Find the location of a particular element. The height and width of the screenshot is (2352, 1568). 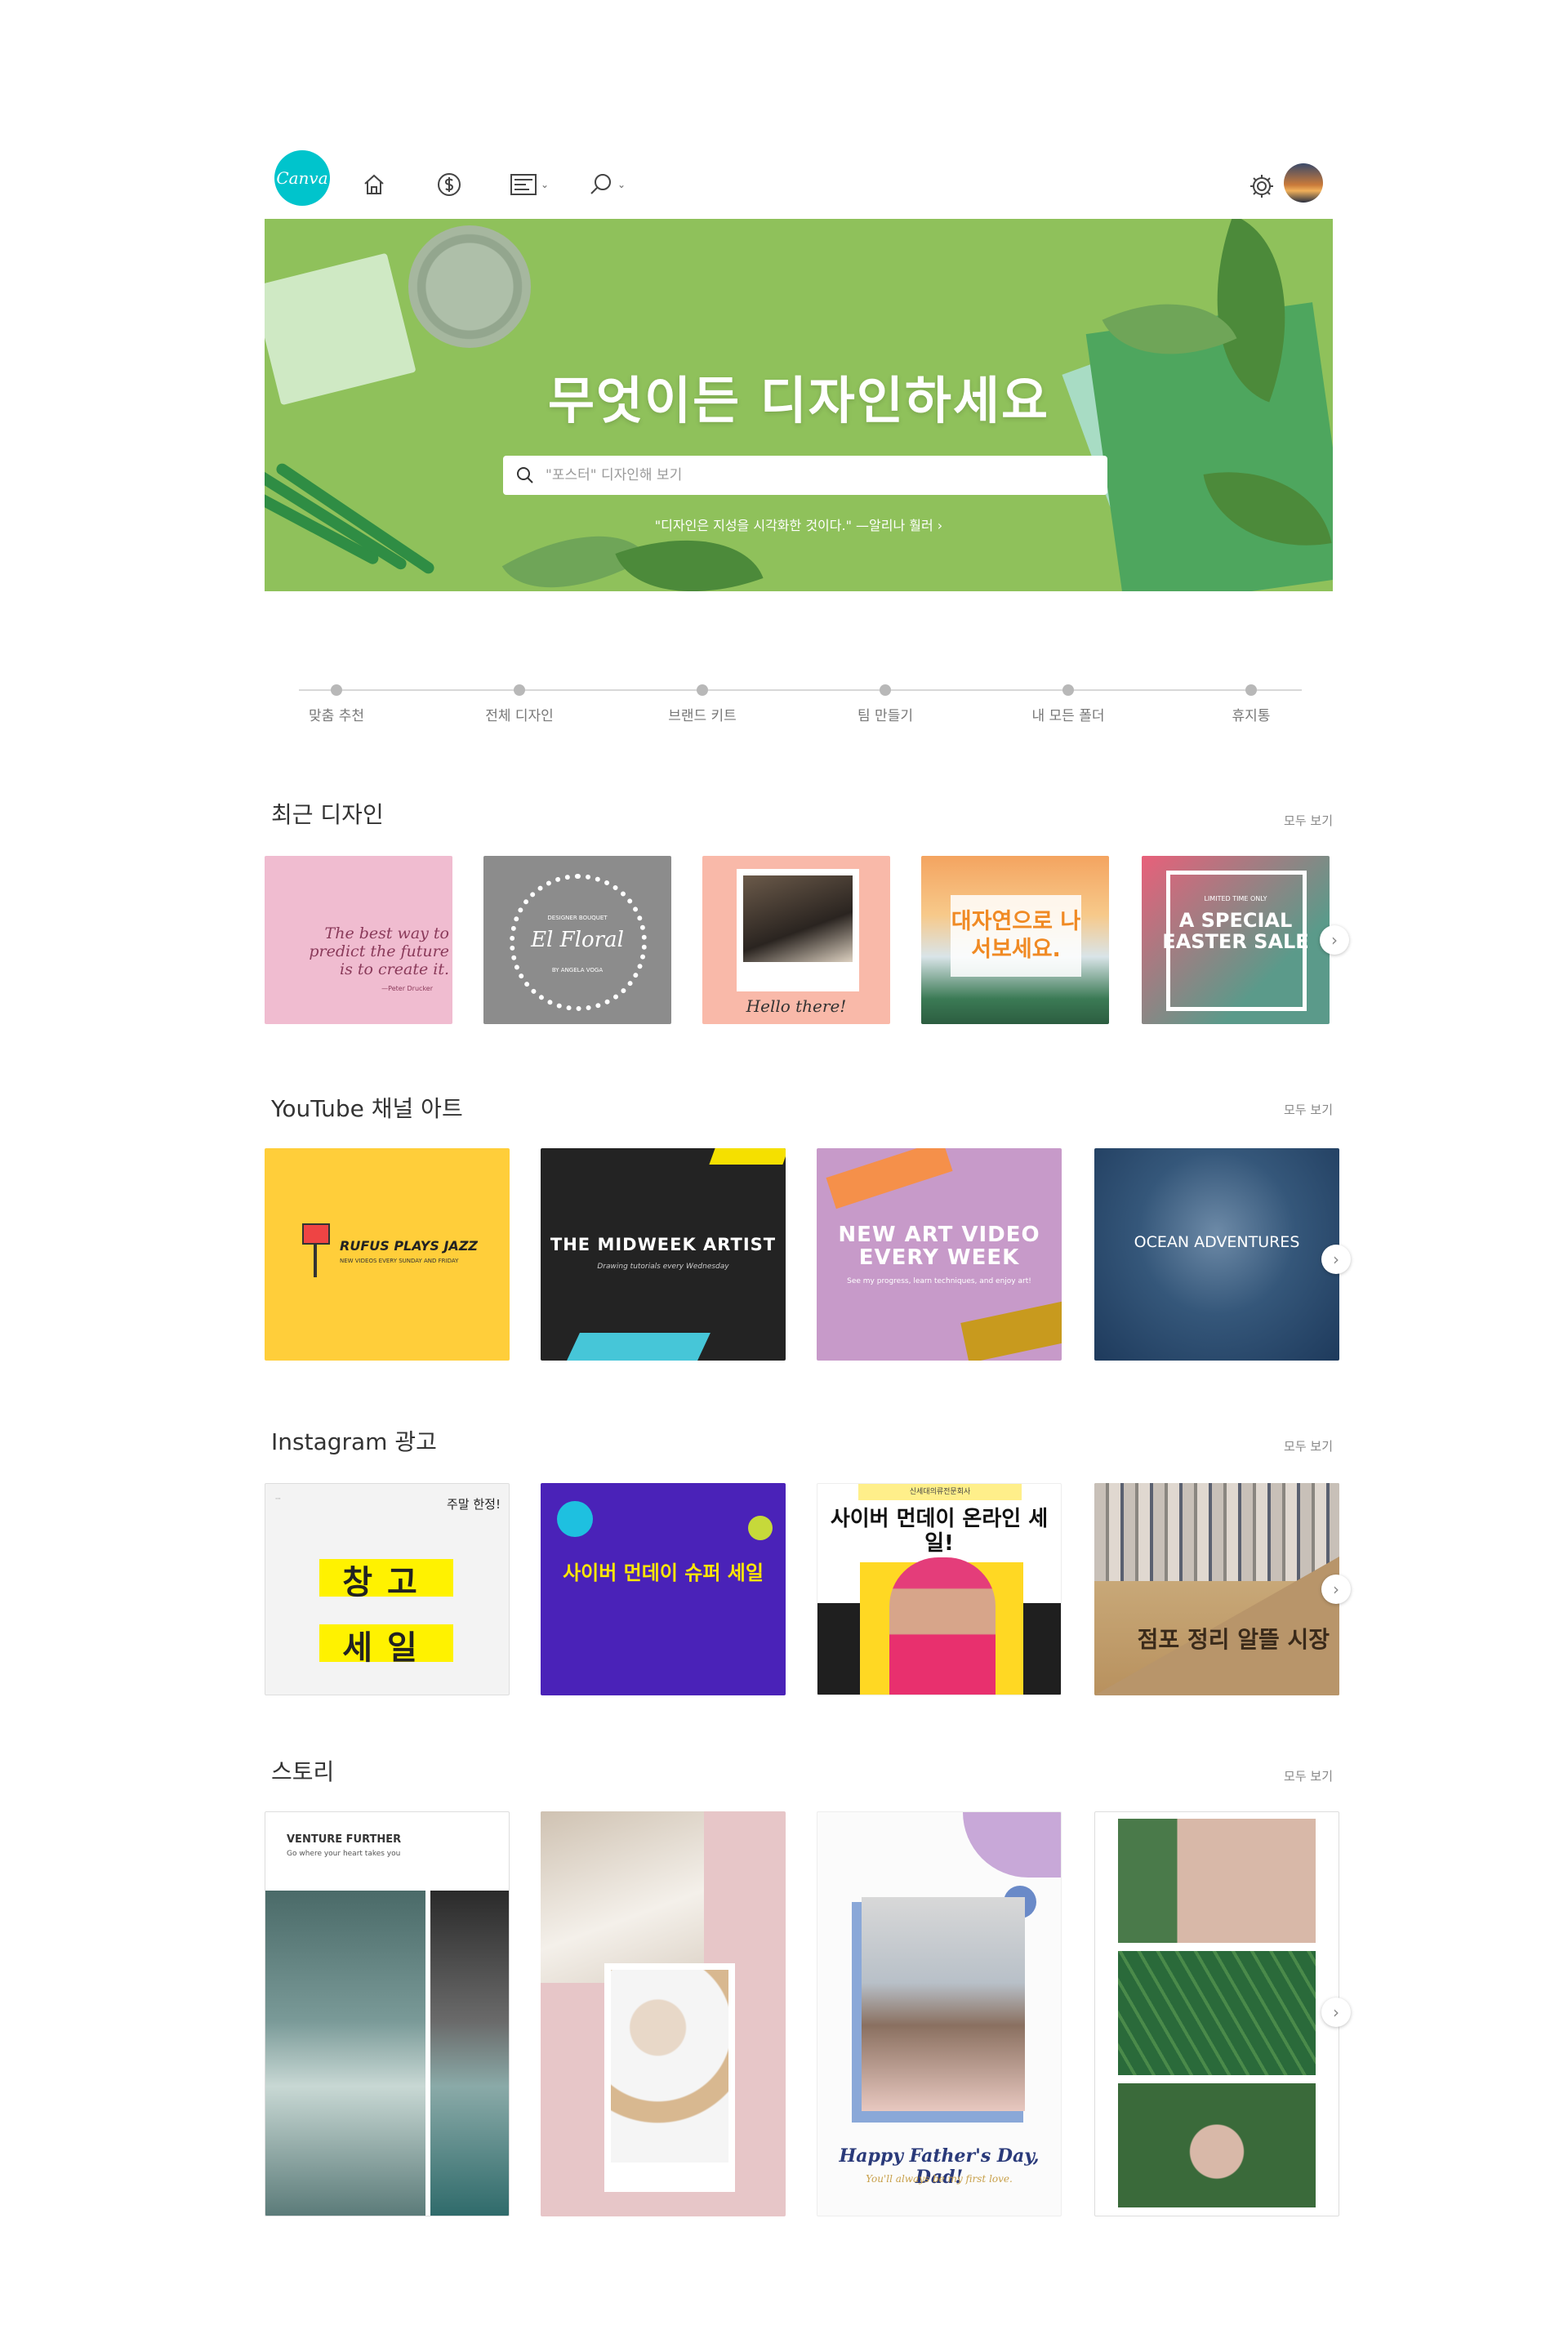

thumb-text: BY ANGELA VOGA is located at coordinates (577, 970).